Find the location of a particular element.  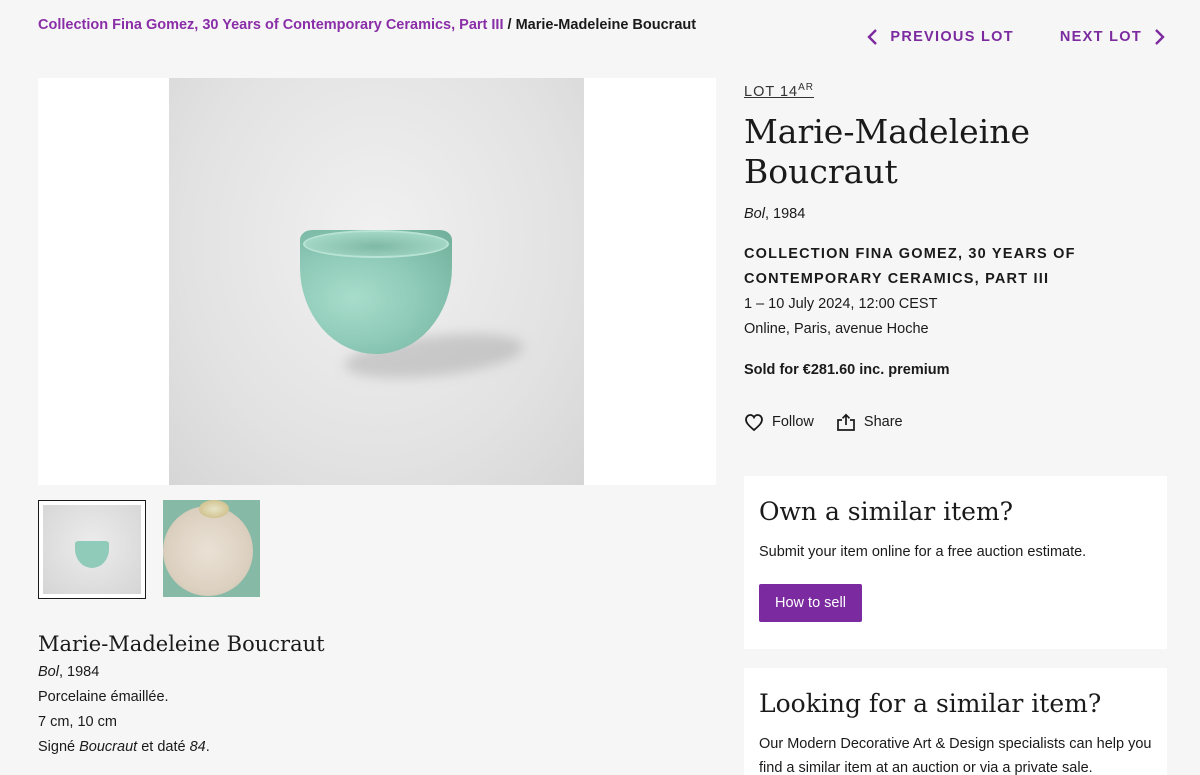

follow-label: Follow is located at coordinates (793, 422).